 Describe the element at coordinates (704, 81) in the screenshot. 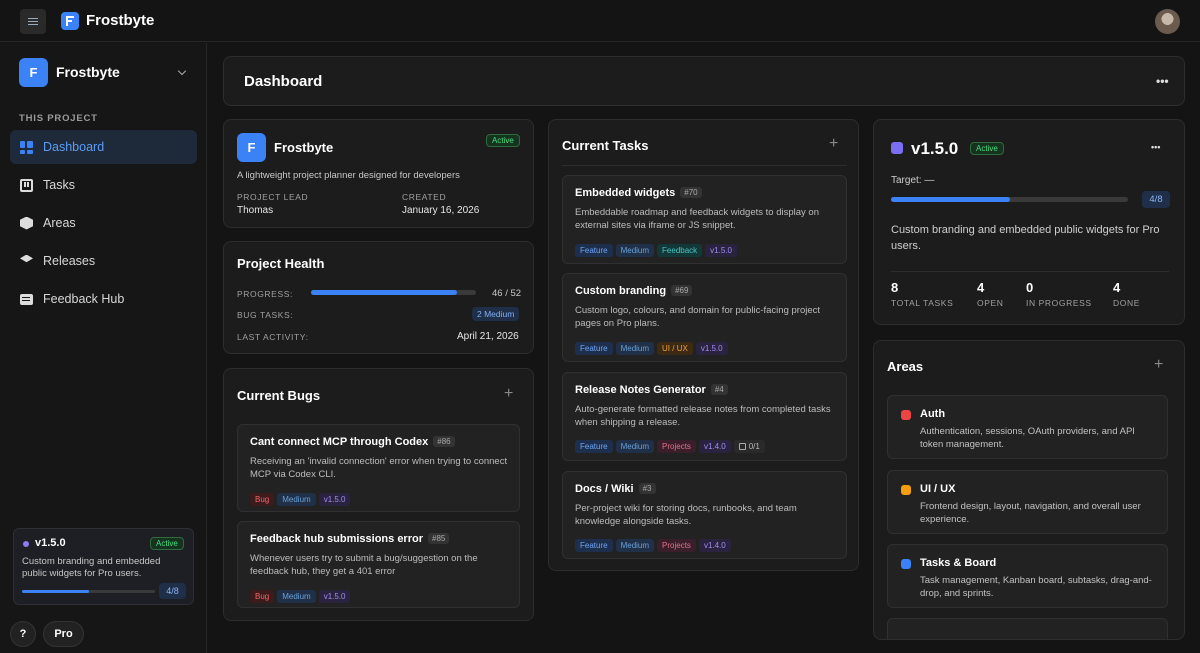

I see `page-header: Dashboard •••` at that location.